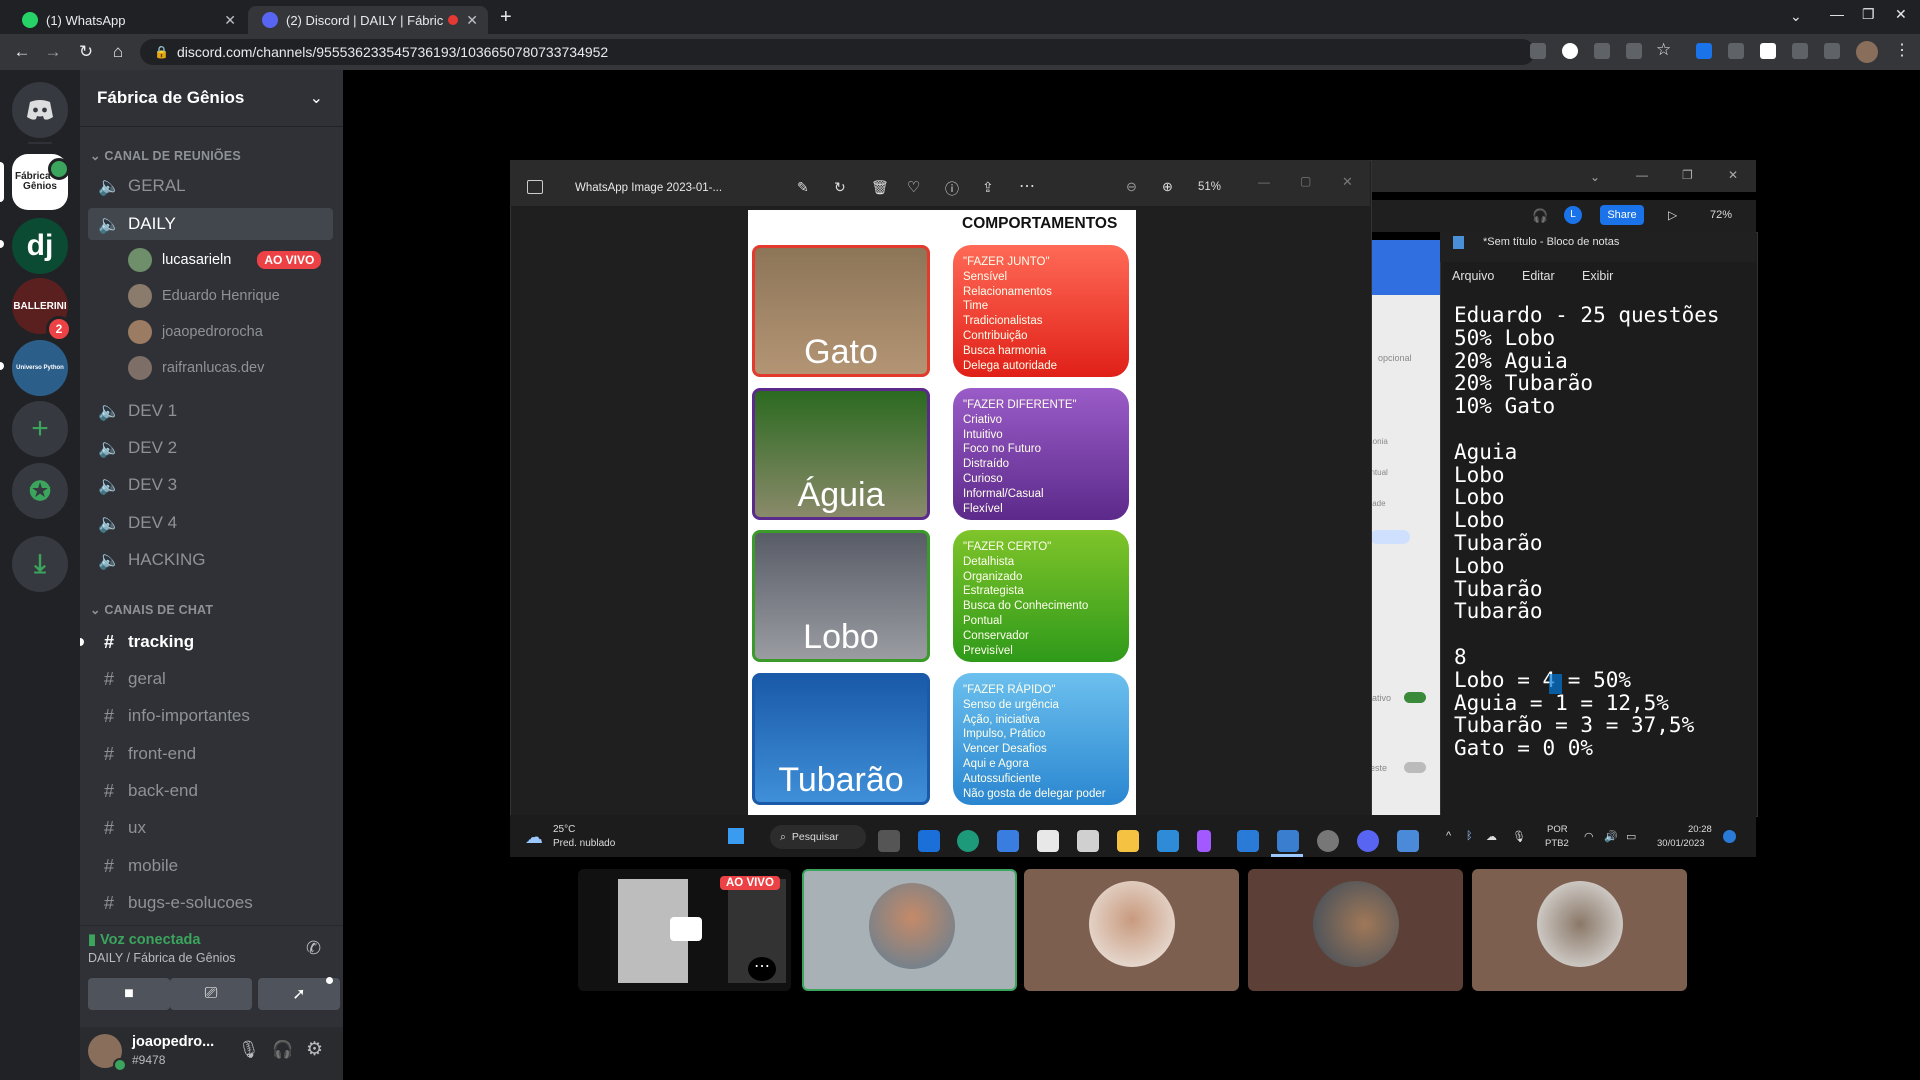 Image resolution: width=1920 pixels, height=1080 pixels. I want to click on puzzle-icon, so click(1800, 51).